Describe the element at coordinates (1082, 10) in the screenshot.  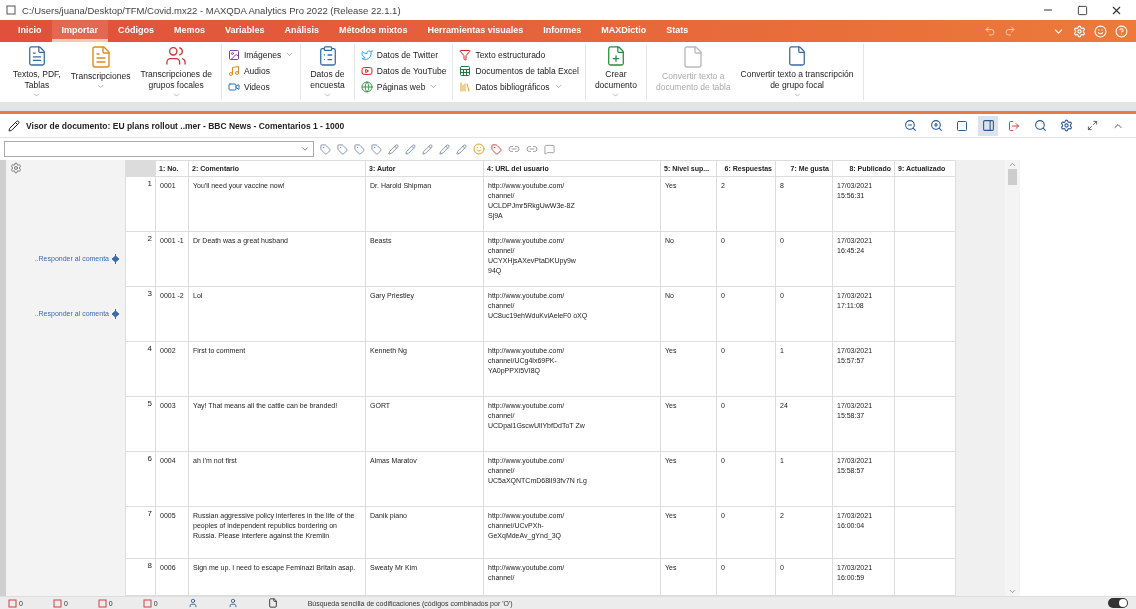
I see `maximize-icon` at that location.